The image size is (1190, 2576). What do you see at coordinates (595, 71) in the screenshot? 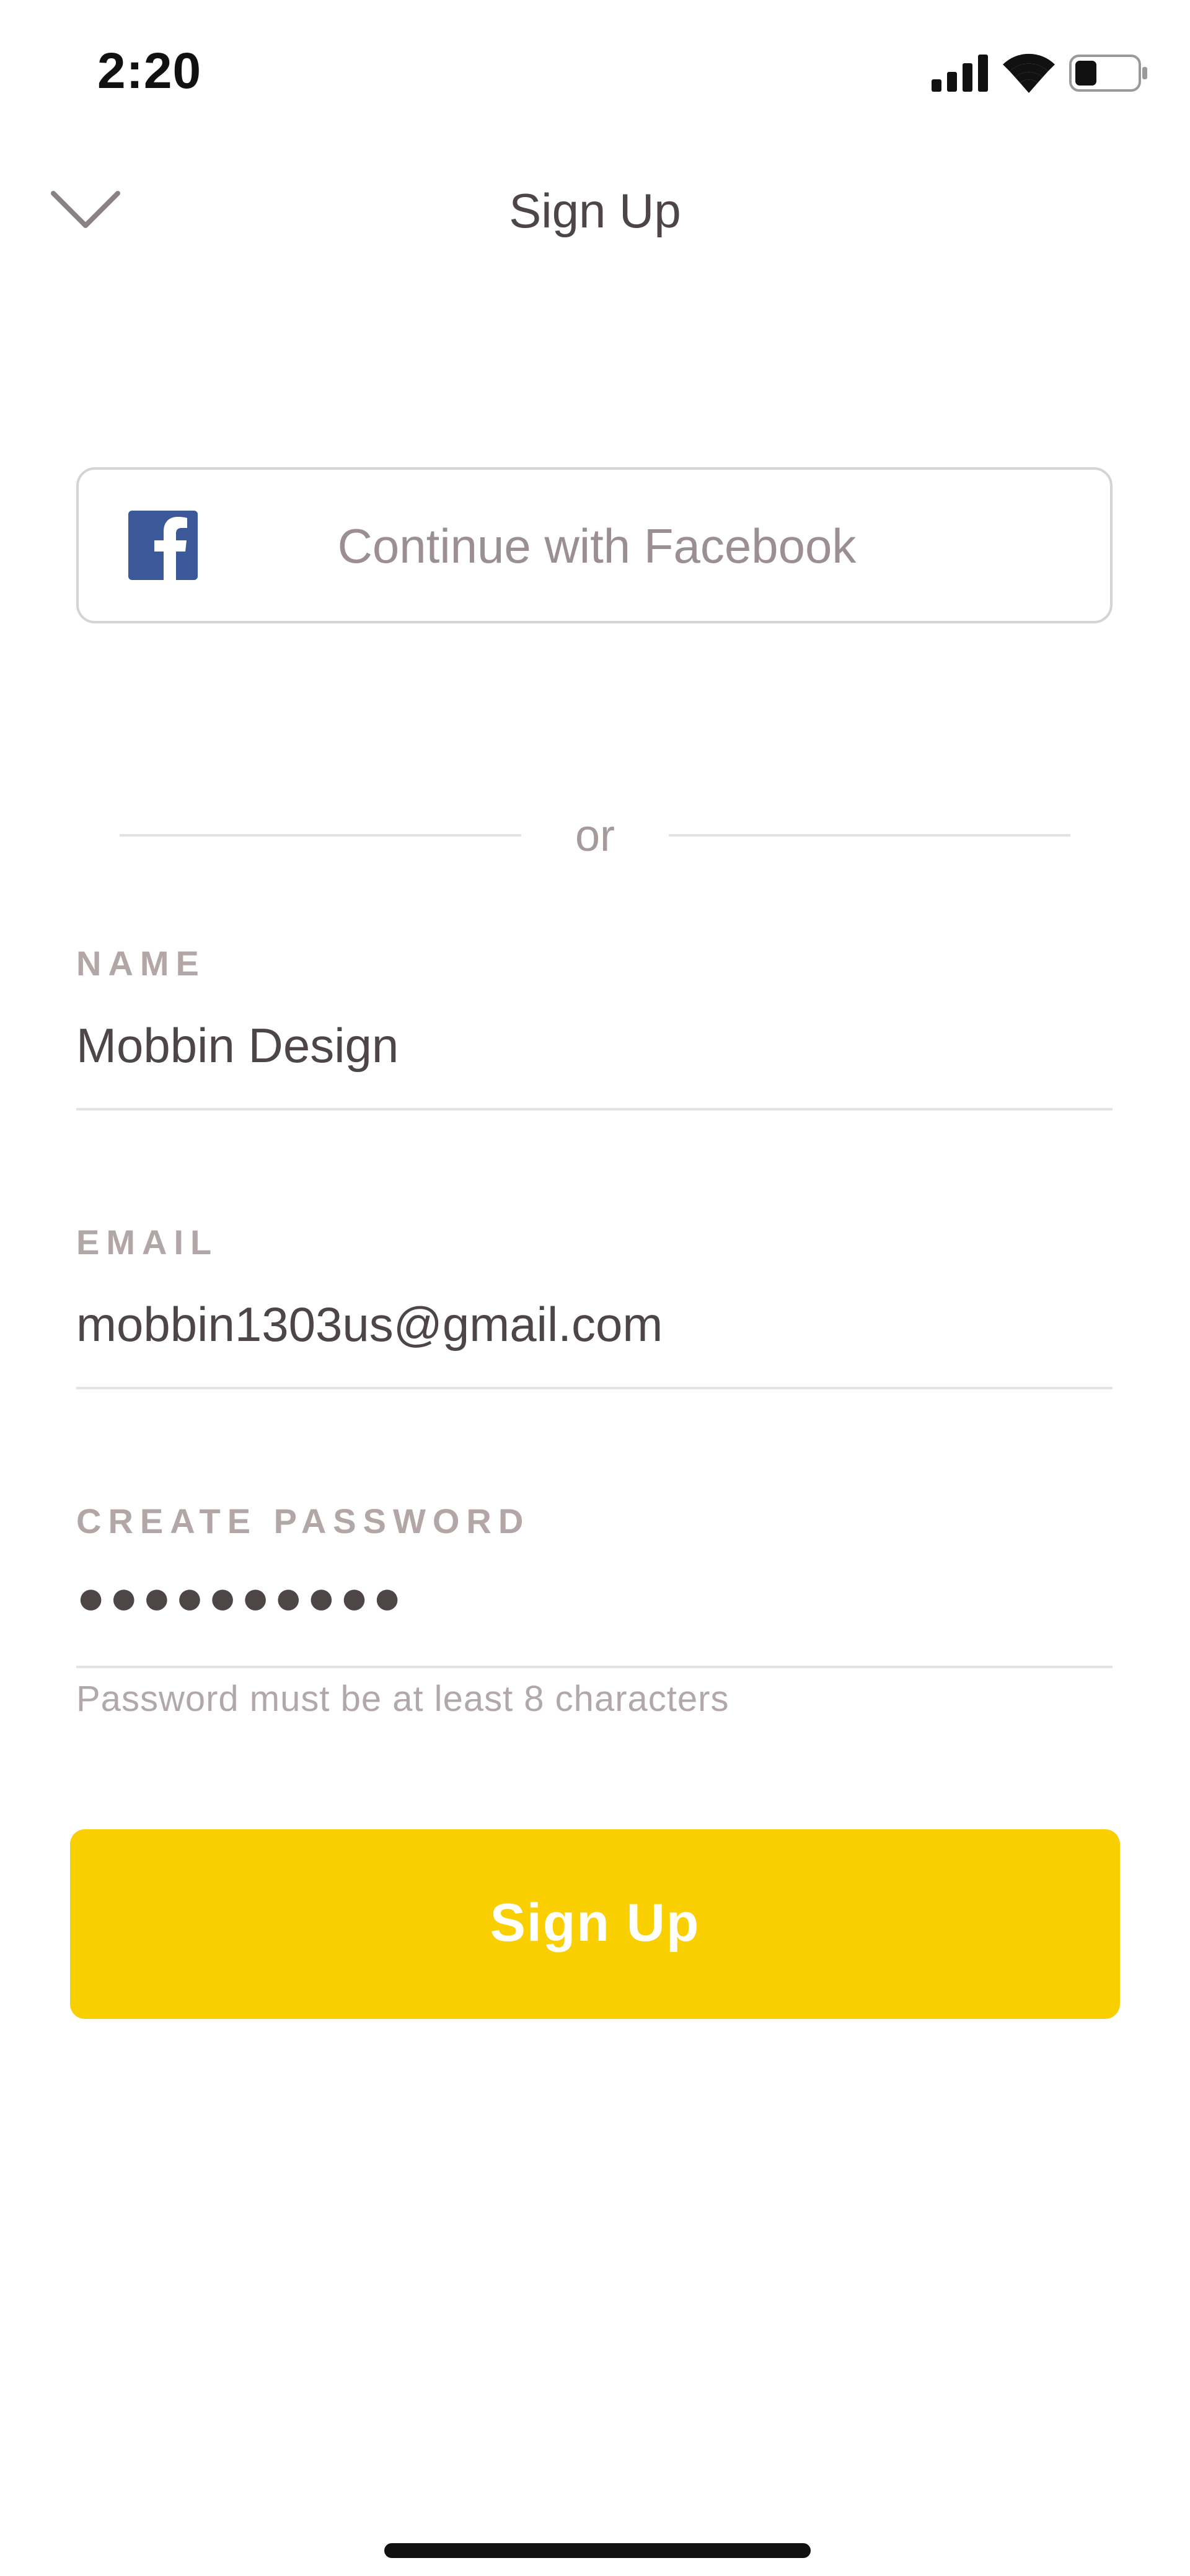
I see `status-bar: 2:20` at bounding box center [595, 71].